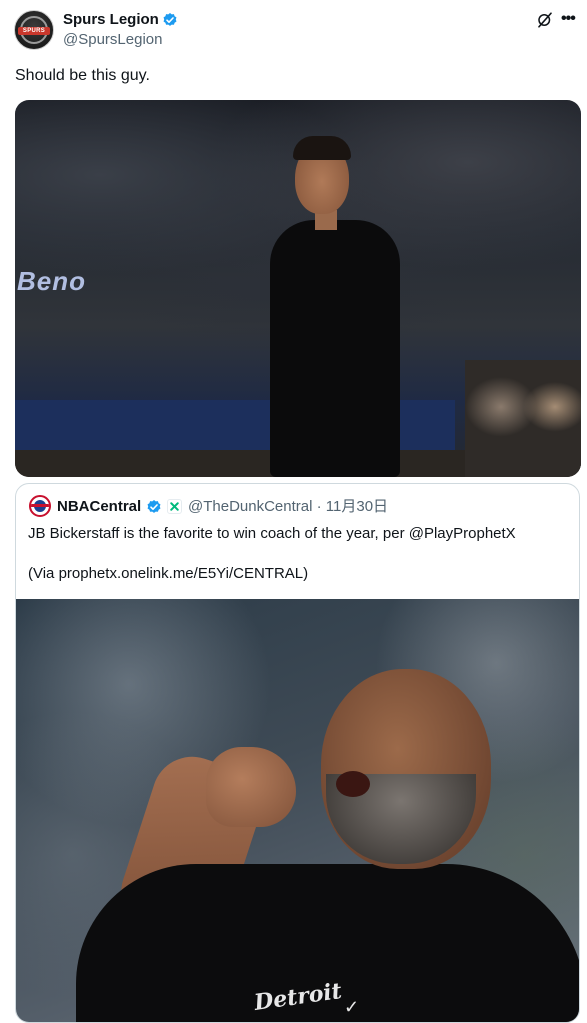  Describe the element at coordinates (82, 75) in the screenshot. I see `tweet-text: Should be this guy.` at that location.